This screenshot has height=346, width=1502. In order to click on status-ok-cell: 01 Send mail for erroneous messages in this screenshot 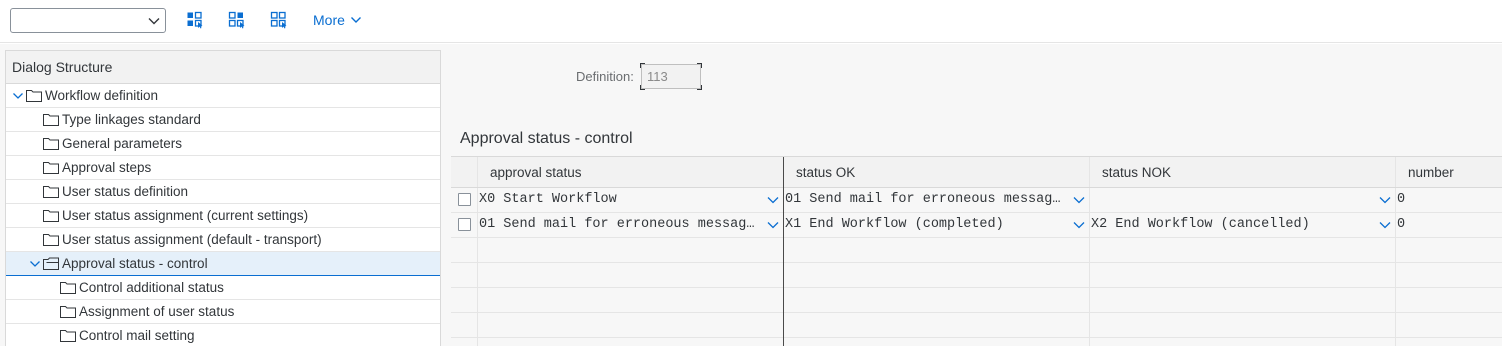, I will do `click(937, 200)`.